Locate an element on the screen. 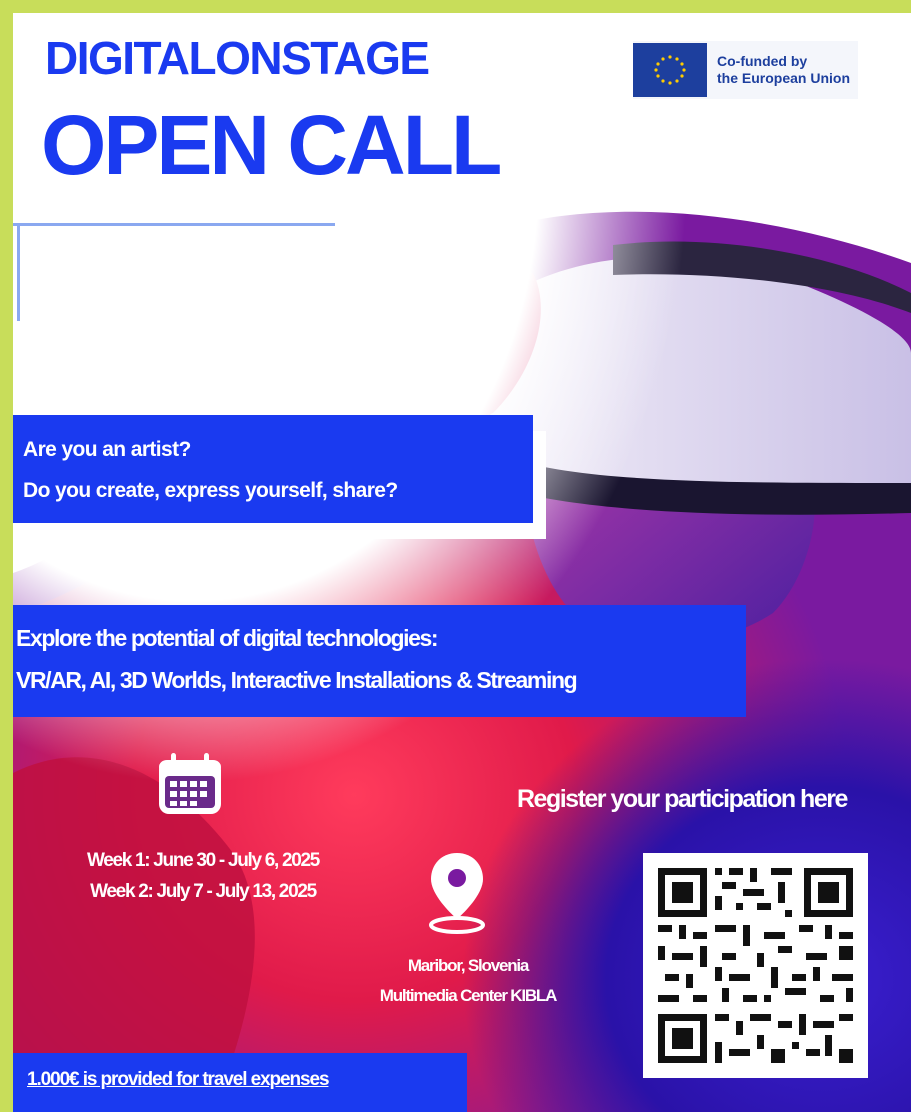 Image resolution: width=911 pixels, height=1112 pixels. map-pin-icon is located at coordinates (457, 893).